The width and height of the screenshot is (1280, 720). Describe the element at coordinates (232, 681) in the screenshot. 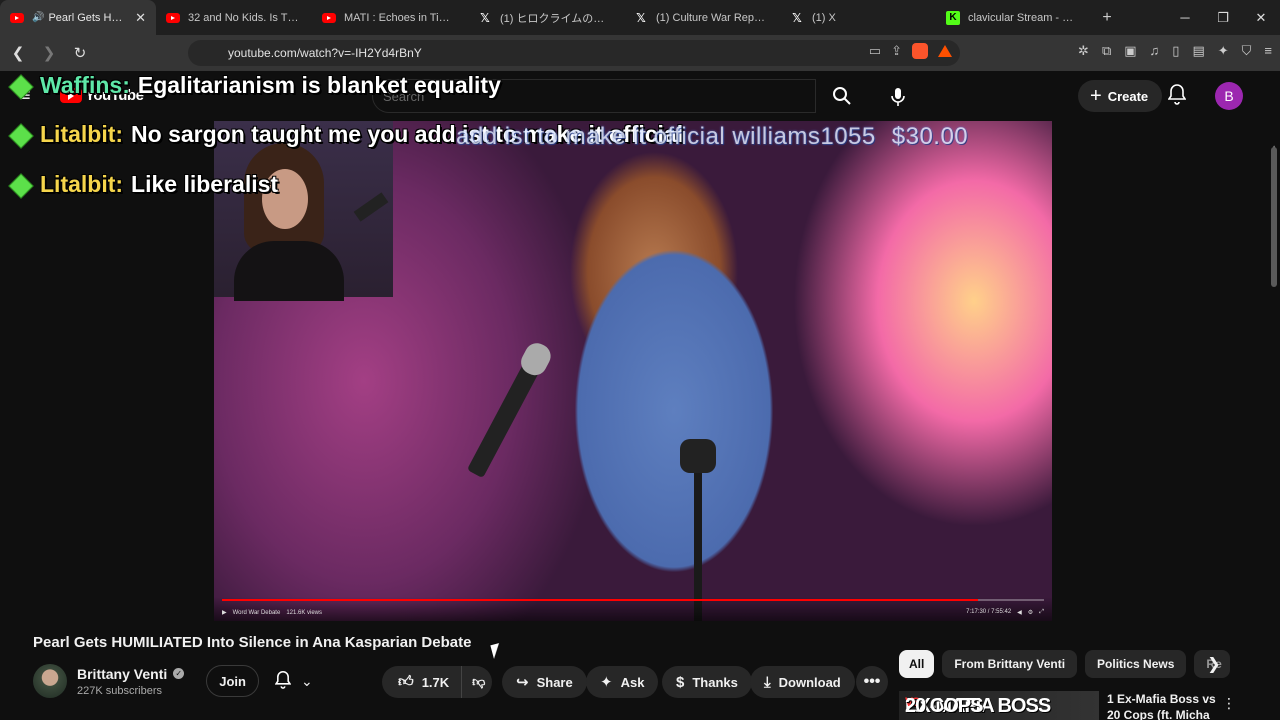

I see `join-button: Join` at that location.